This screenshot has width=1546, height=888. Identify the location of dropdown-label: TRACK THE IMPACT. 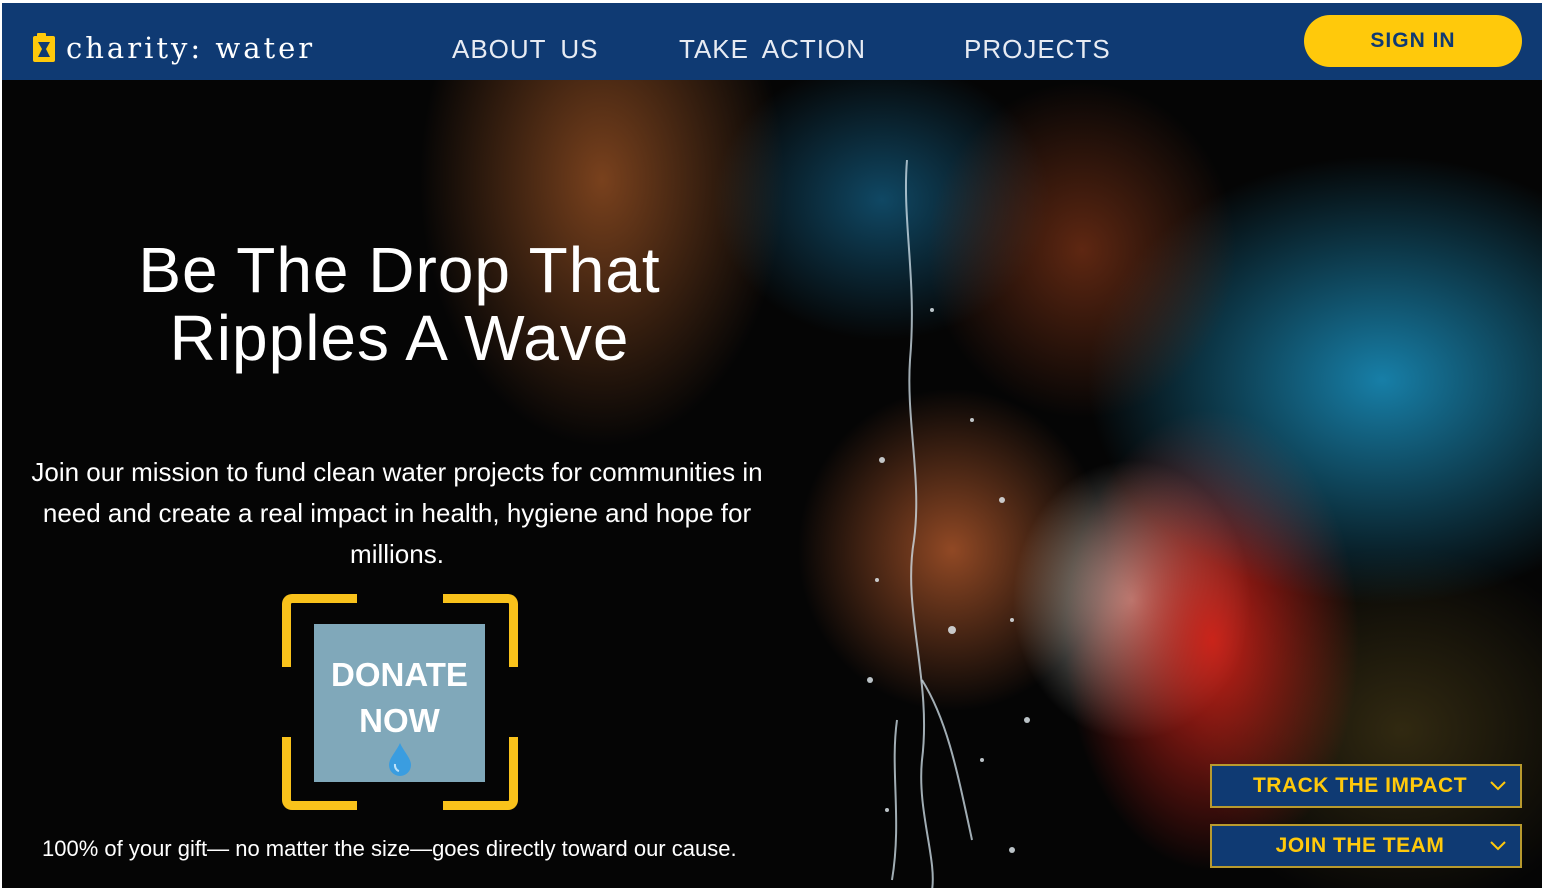
(1360, 785).